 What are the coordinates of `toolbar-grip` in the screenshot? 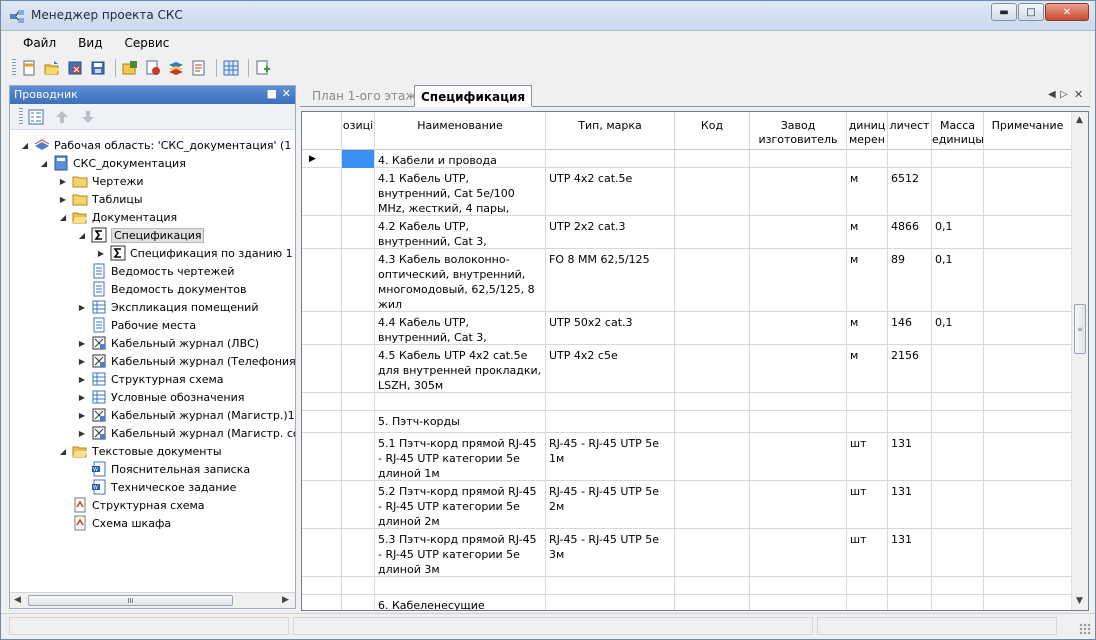 It's located at (21, 116).